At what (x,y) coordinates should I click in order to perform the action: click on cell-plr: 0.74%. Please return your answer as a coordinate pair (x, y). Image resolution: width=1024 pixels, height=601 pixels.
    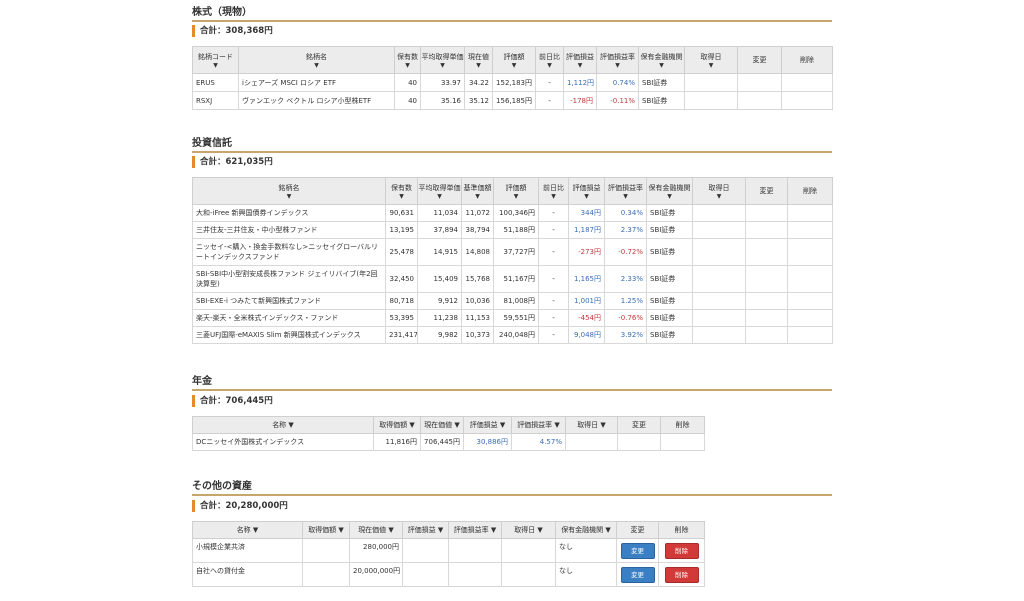
    Looking at the image, I should click on (617, 82).